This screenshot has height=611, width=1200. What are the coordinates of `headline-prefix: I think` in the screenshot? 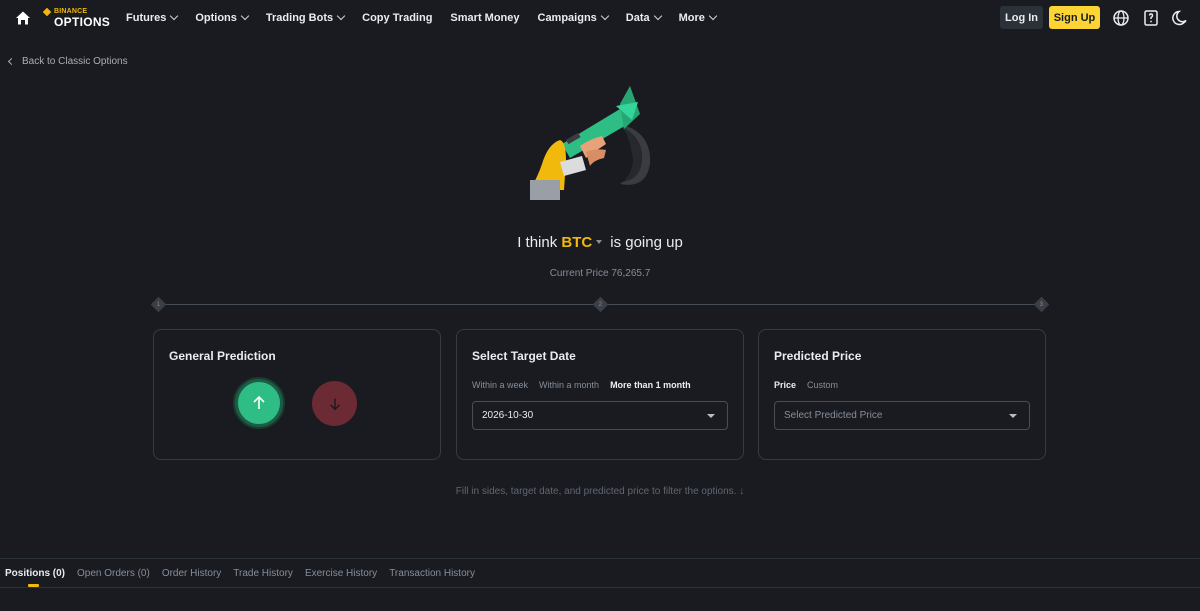 It's located at (537, 242).